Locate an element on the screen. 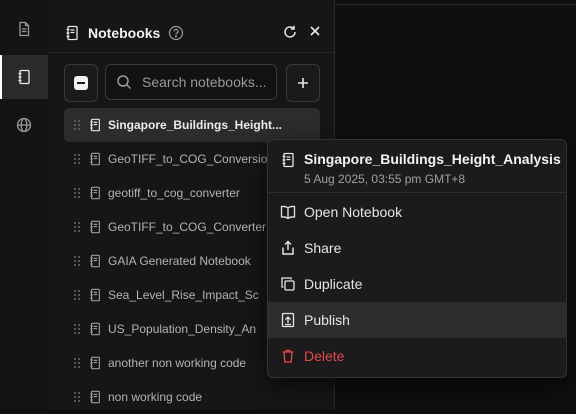 Image resolution: width=576 pixels, height=414 pixels. plus-icon is located at coordinates (303, 83).